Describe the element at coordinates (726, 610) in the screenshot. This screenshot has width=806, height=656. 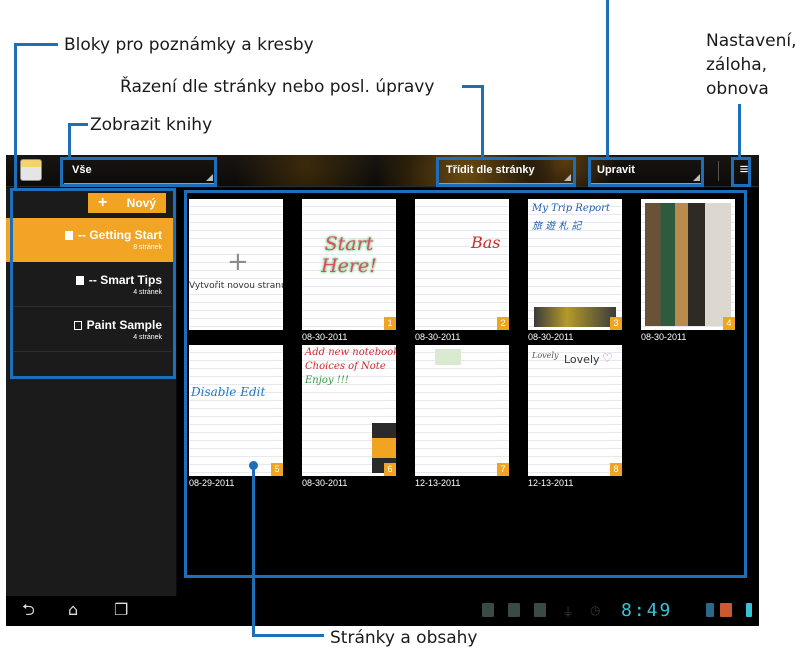
I see `signal-icon` at that location.